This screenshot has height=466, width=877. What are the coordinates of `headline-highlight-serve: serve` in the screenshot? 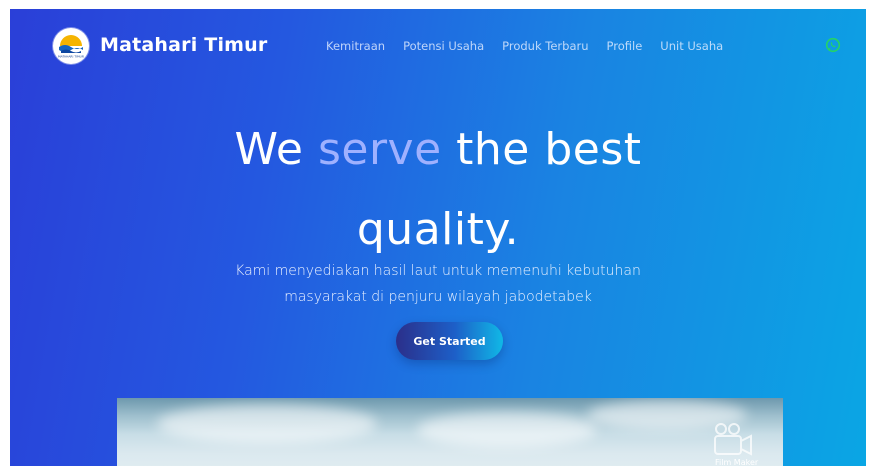 It's located at (379, 149).